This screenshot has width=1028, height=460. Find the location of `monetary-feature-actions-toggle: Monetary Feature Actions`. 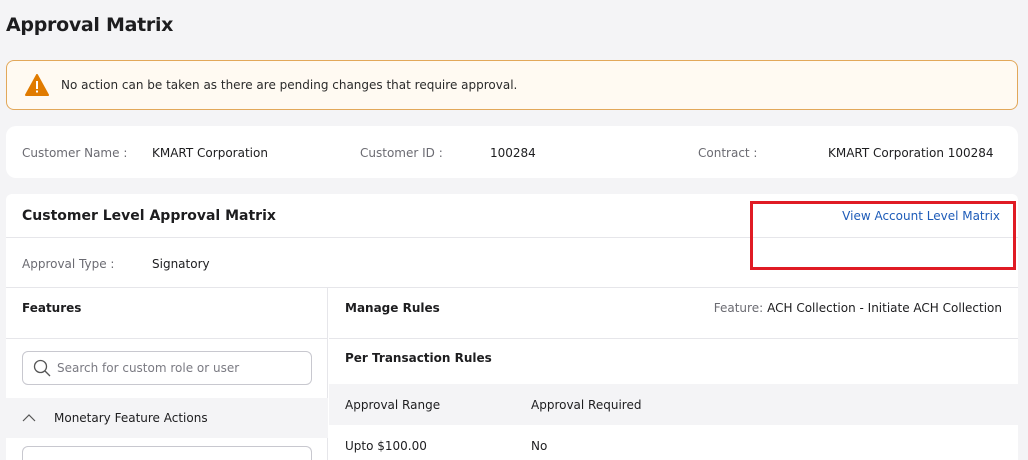

monetary-feature-actions-toggle: Monetary Feature Actions is located at coordinates (167, 418).